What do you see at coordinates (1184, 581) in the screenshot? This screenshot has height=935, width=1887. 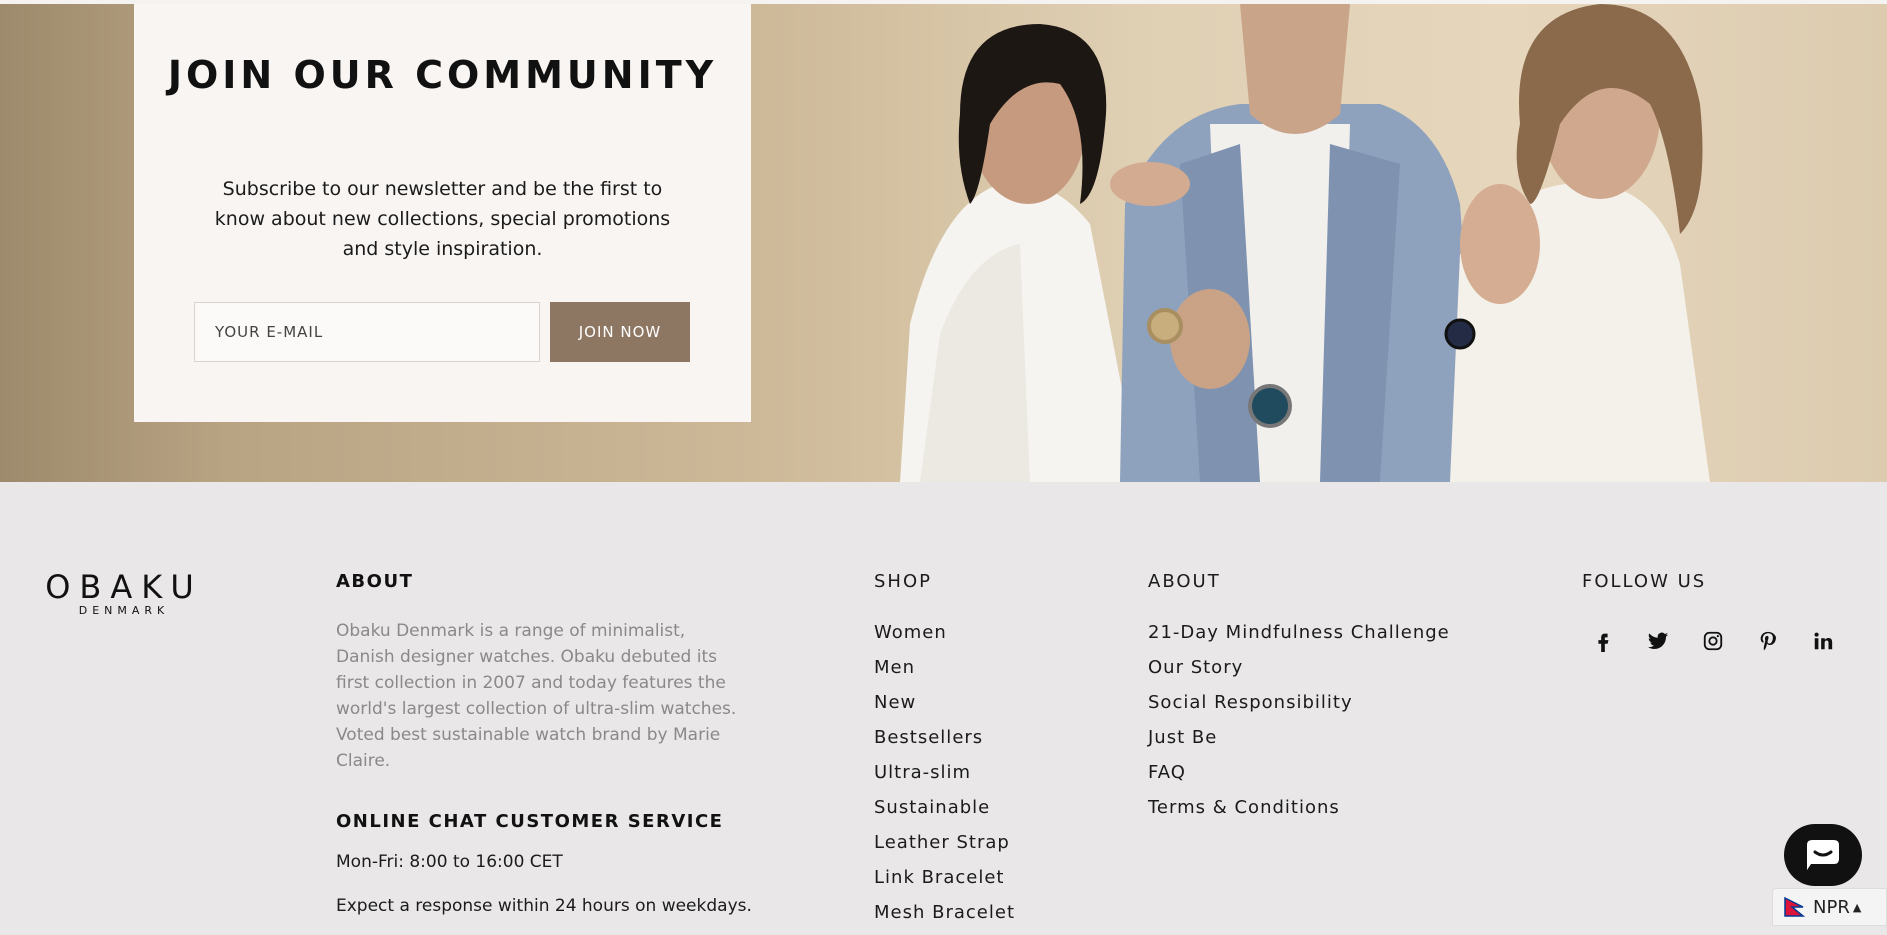 I see `about-links-heading: ABOUT` at bounding box center [1184, 581].